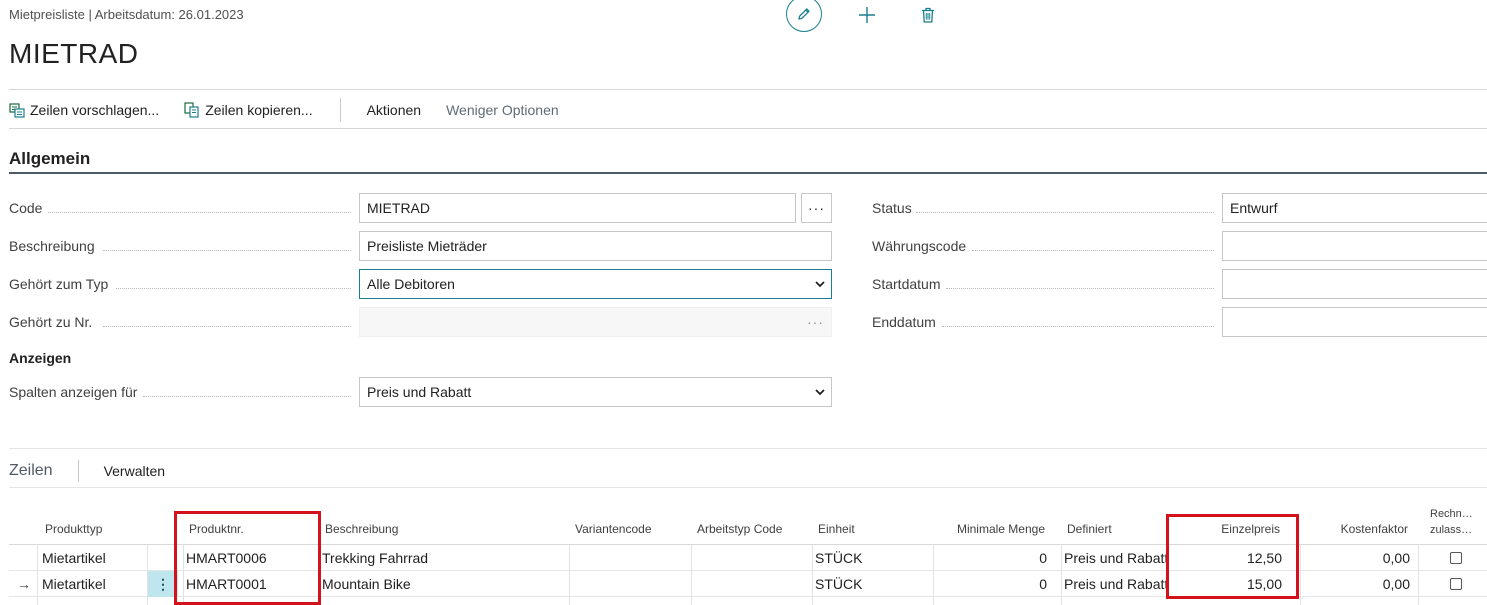 The image size is (1487, 605). Describe the element at coordinates (1354, 284) in the screenshot. I see `start-date-field` at that location.